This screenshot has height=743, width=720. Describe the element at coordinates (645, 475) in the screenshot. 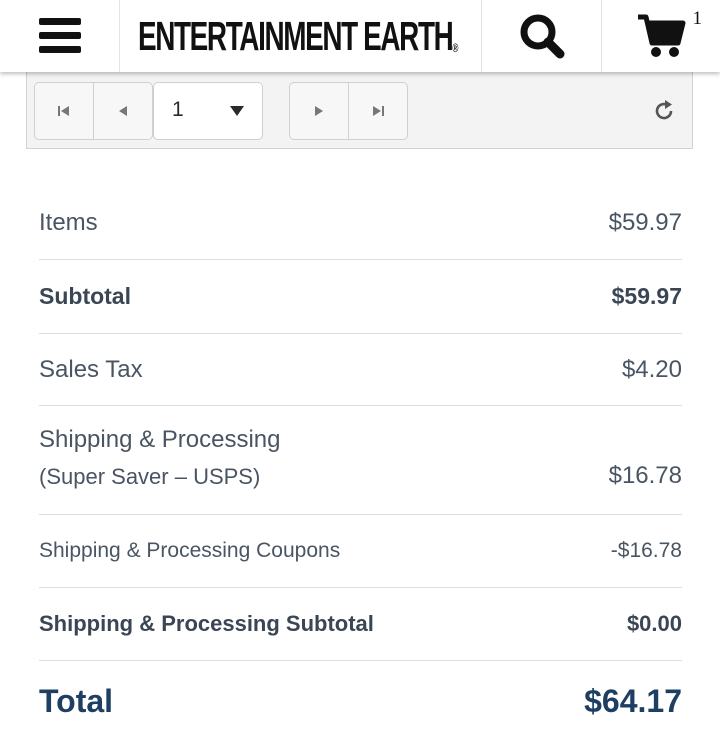

I see `shipping-value: $16.78` at that location.